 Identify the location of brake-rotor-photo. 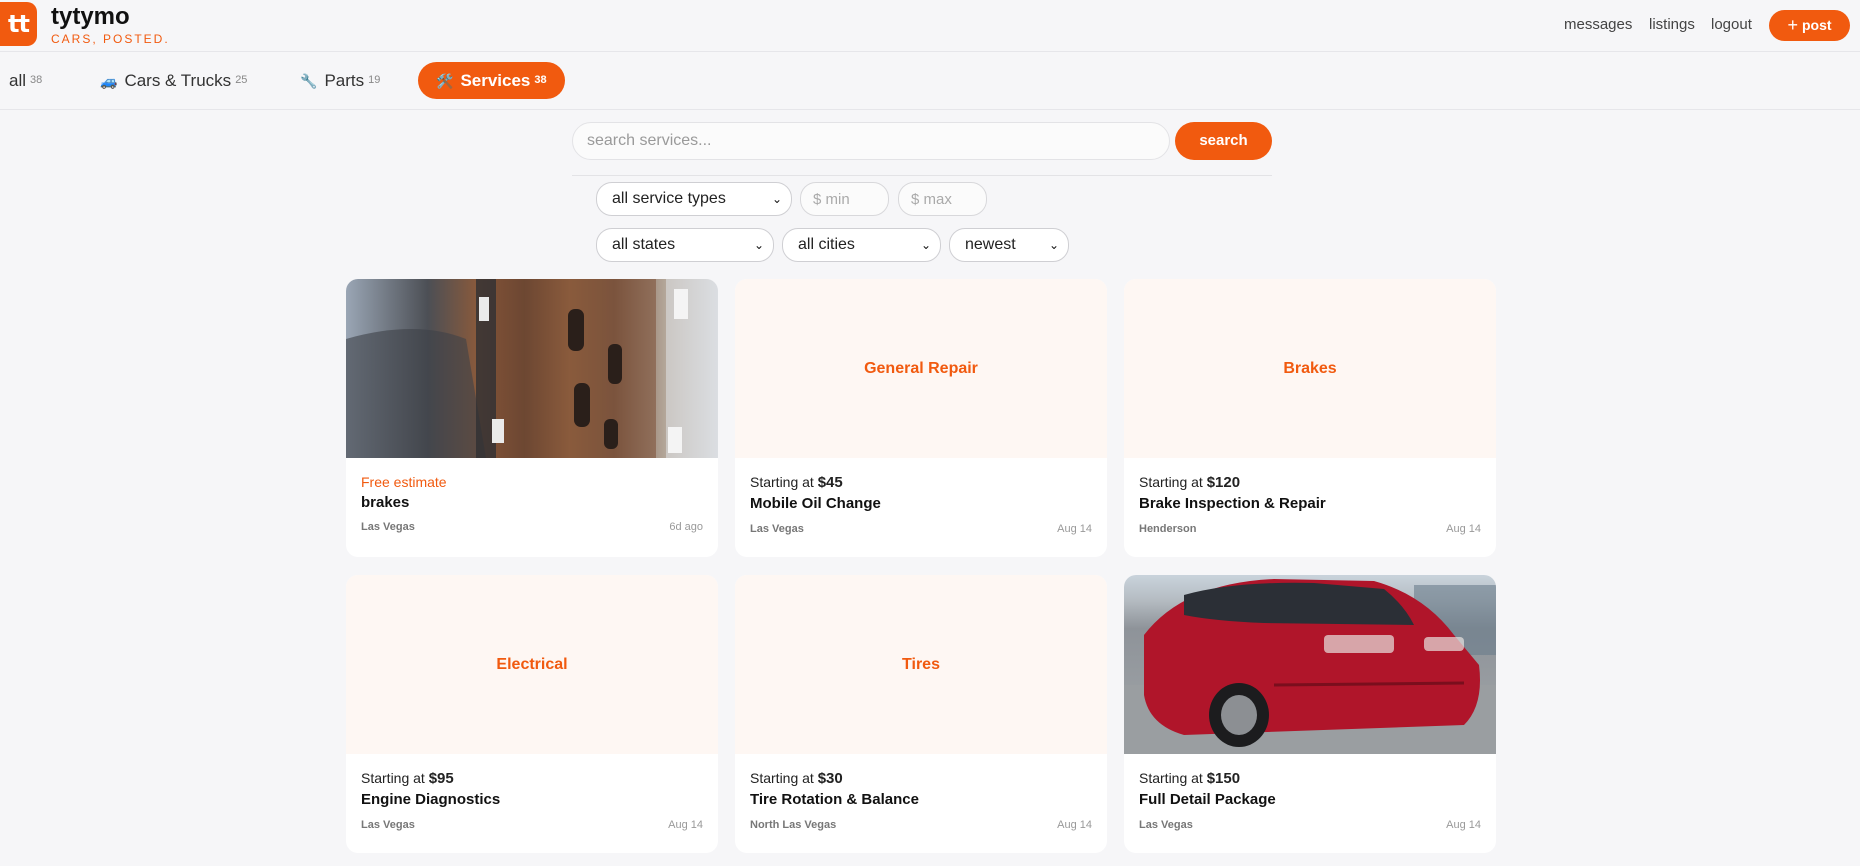
(532, 368).